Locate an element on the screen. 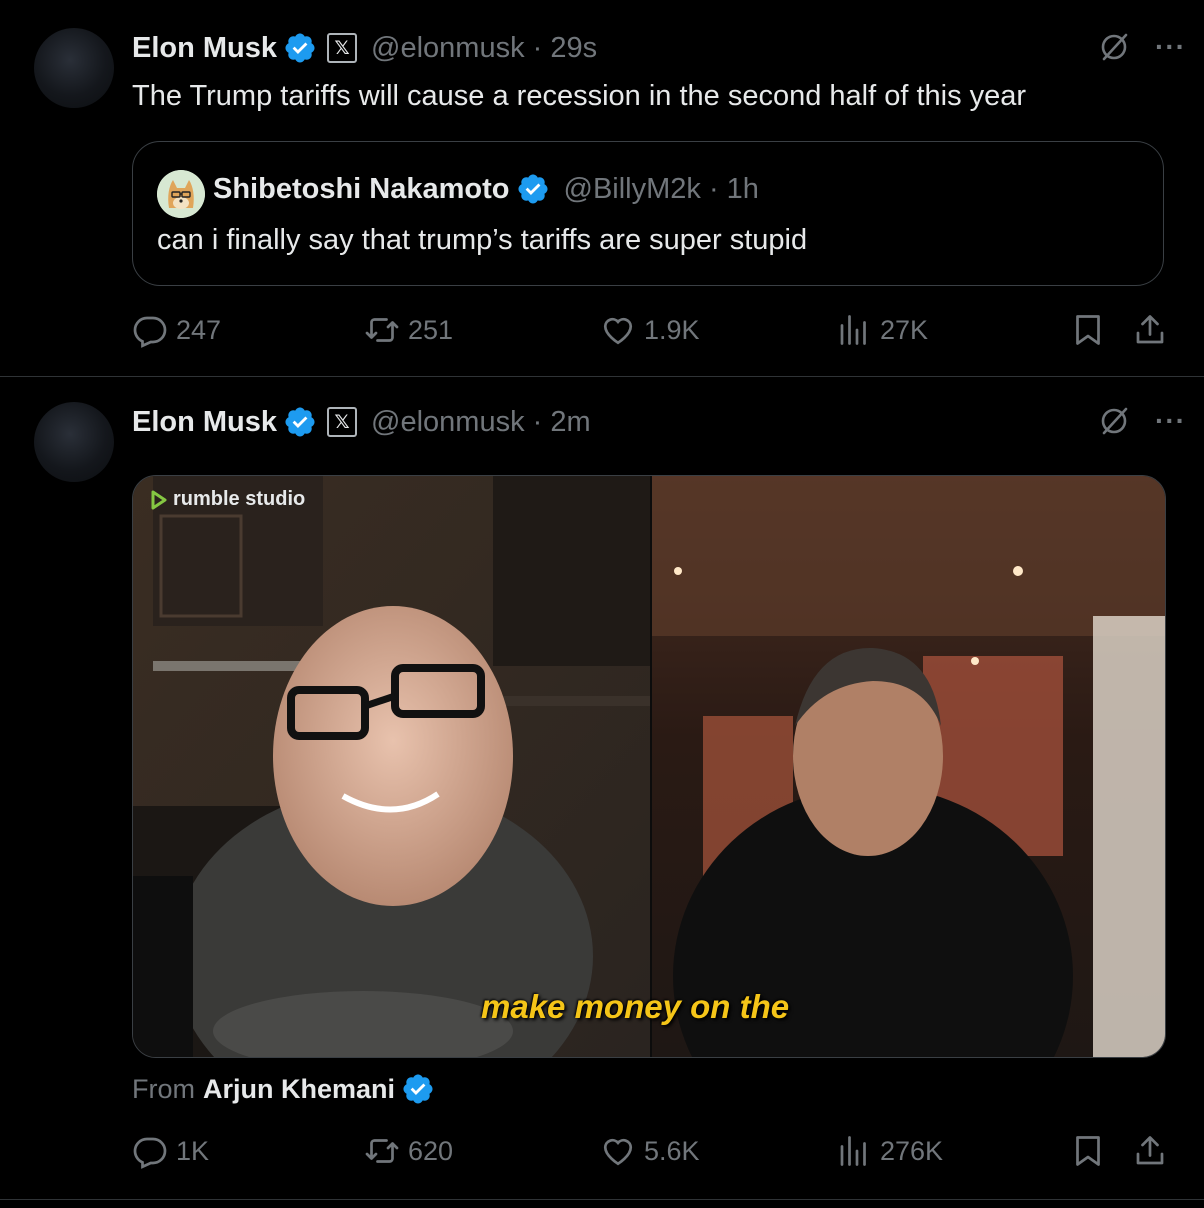 Image resolution: width=1204 pixels, height=1208 pixels. reply-count: 247 is located at coordinates (199, 329).